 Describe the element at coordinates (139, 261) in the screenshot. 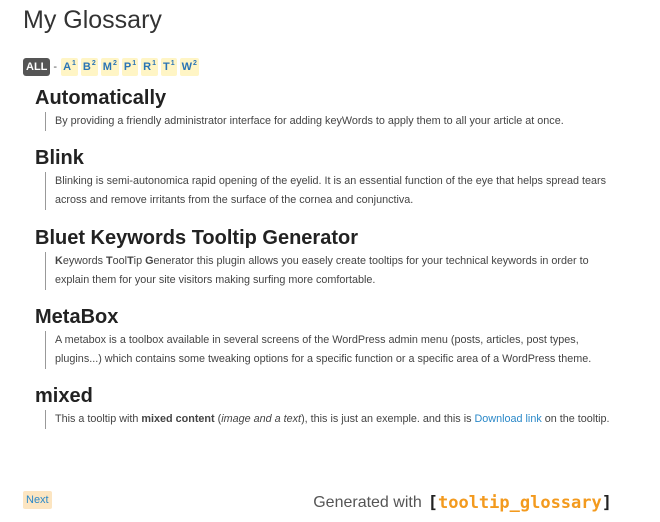

I see `desc-text: ip` at that location.